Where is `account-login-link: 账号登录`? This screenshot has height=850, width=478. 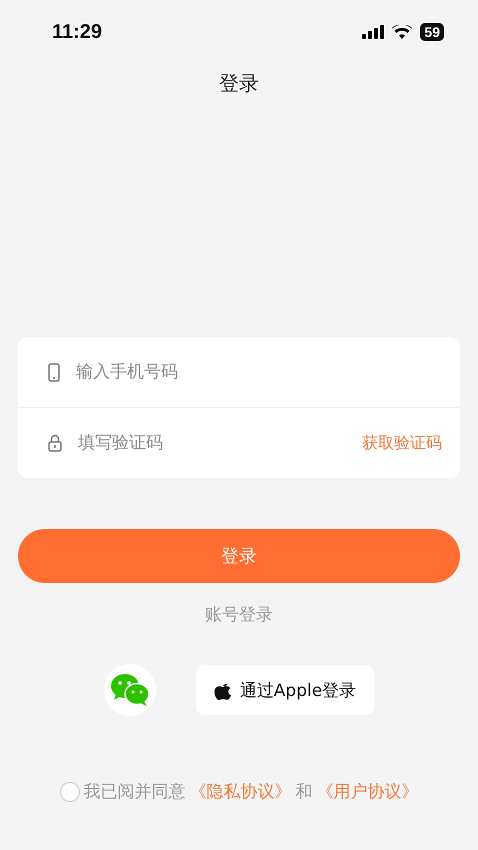 account-login-link: 账号登录 is located at coordinates (239, 614).